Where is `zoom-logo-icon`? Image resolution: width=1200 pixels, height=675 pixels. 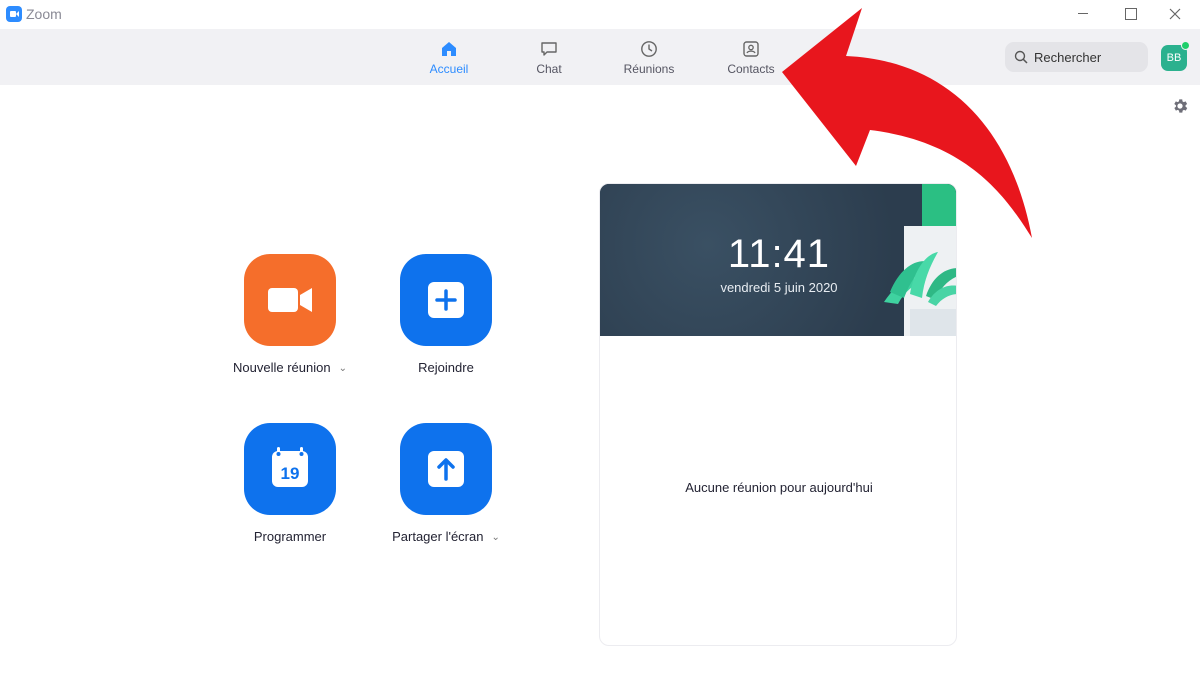 zoom-logo-icon is located at coordinates (14, 14).